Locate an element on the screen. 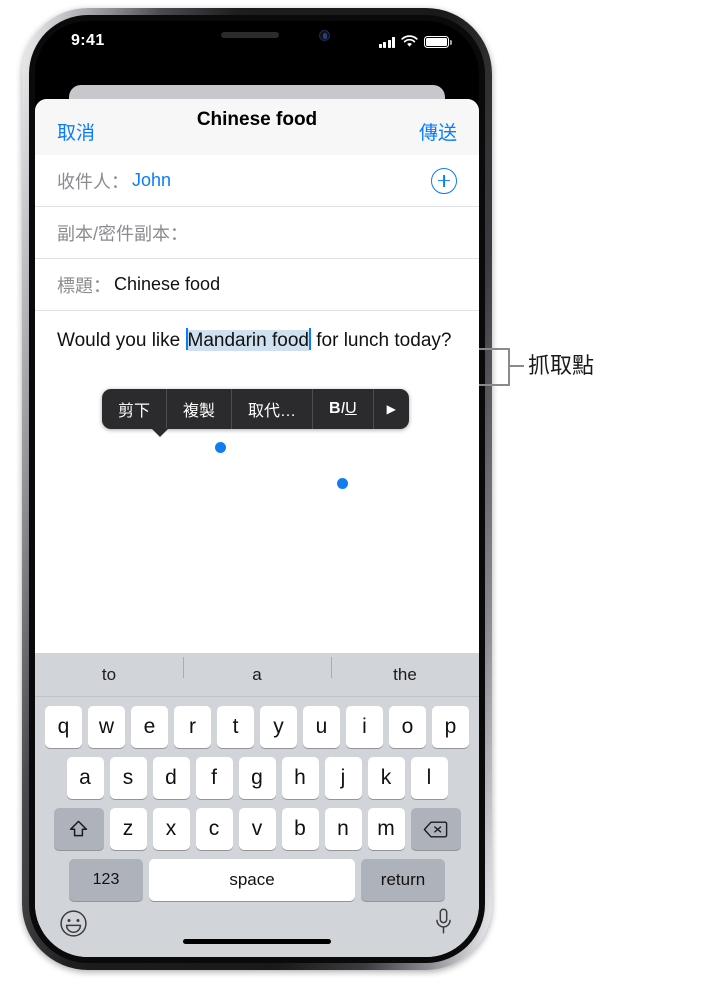  selection-handle-end is located at coordinates (342, 483).